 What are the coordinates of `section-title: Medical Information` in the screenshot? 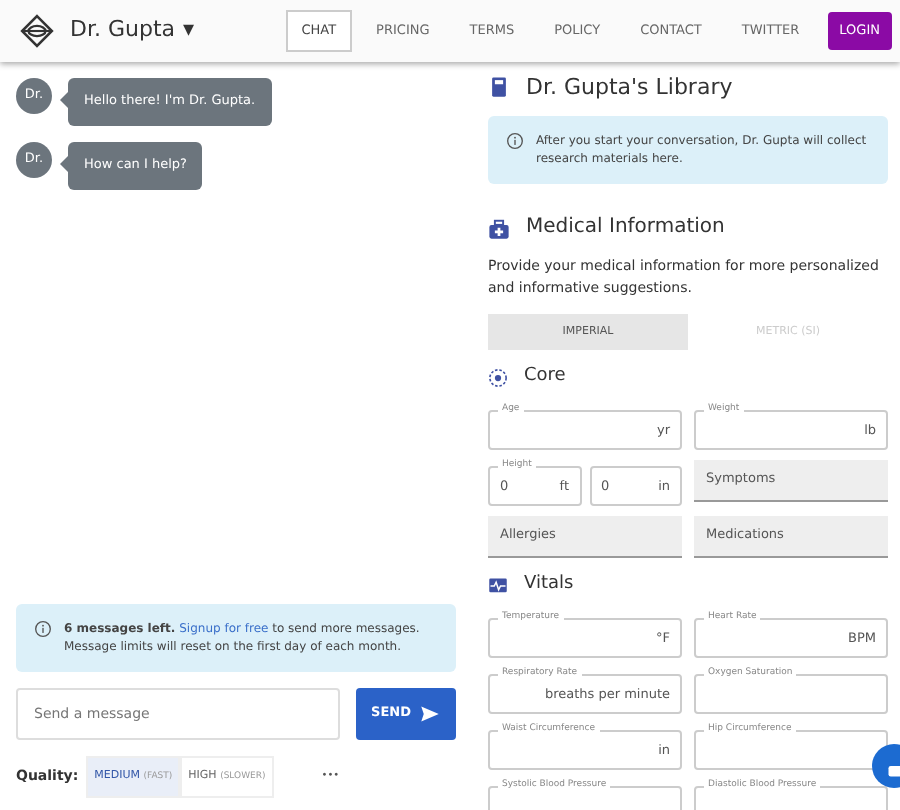 It's located at (625, 228).